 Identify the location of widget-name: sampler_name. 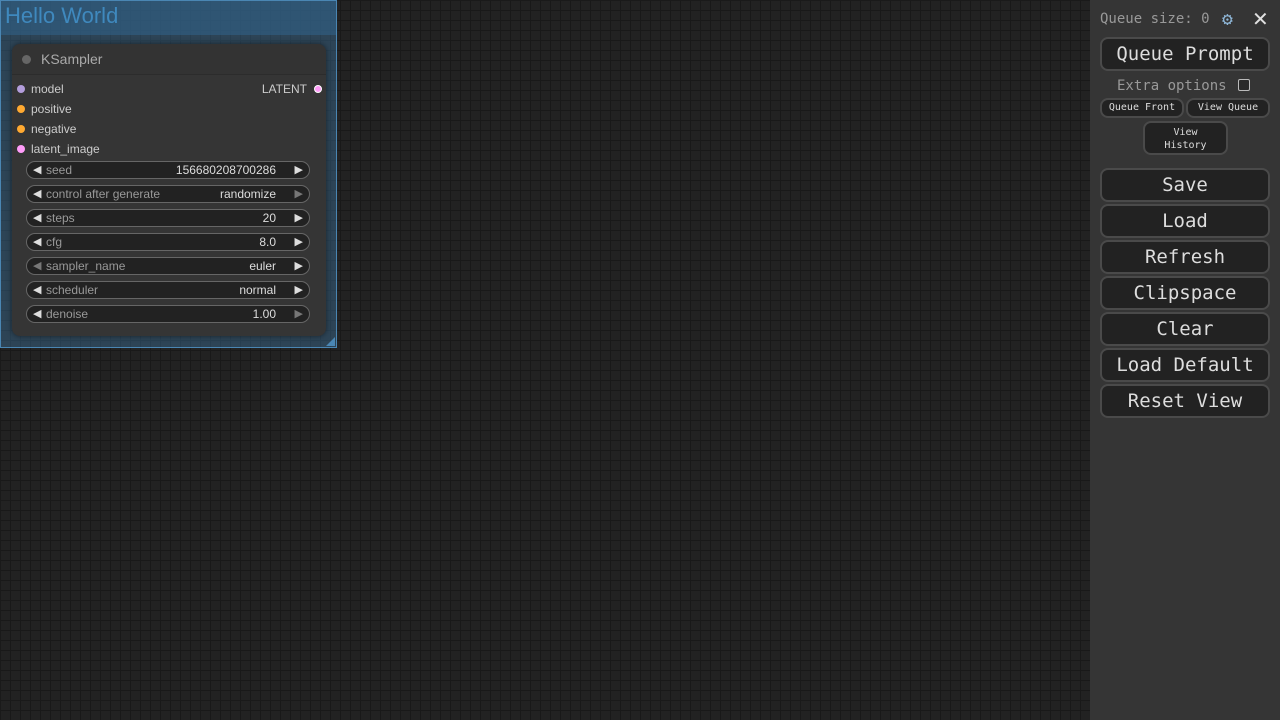
(86, 266).